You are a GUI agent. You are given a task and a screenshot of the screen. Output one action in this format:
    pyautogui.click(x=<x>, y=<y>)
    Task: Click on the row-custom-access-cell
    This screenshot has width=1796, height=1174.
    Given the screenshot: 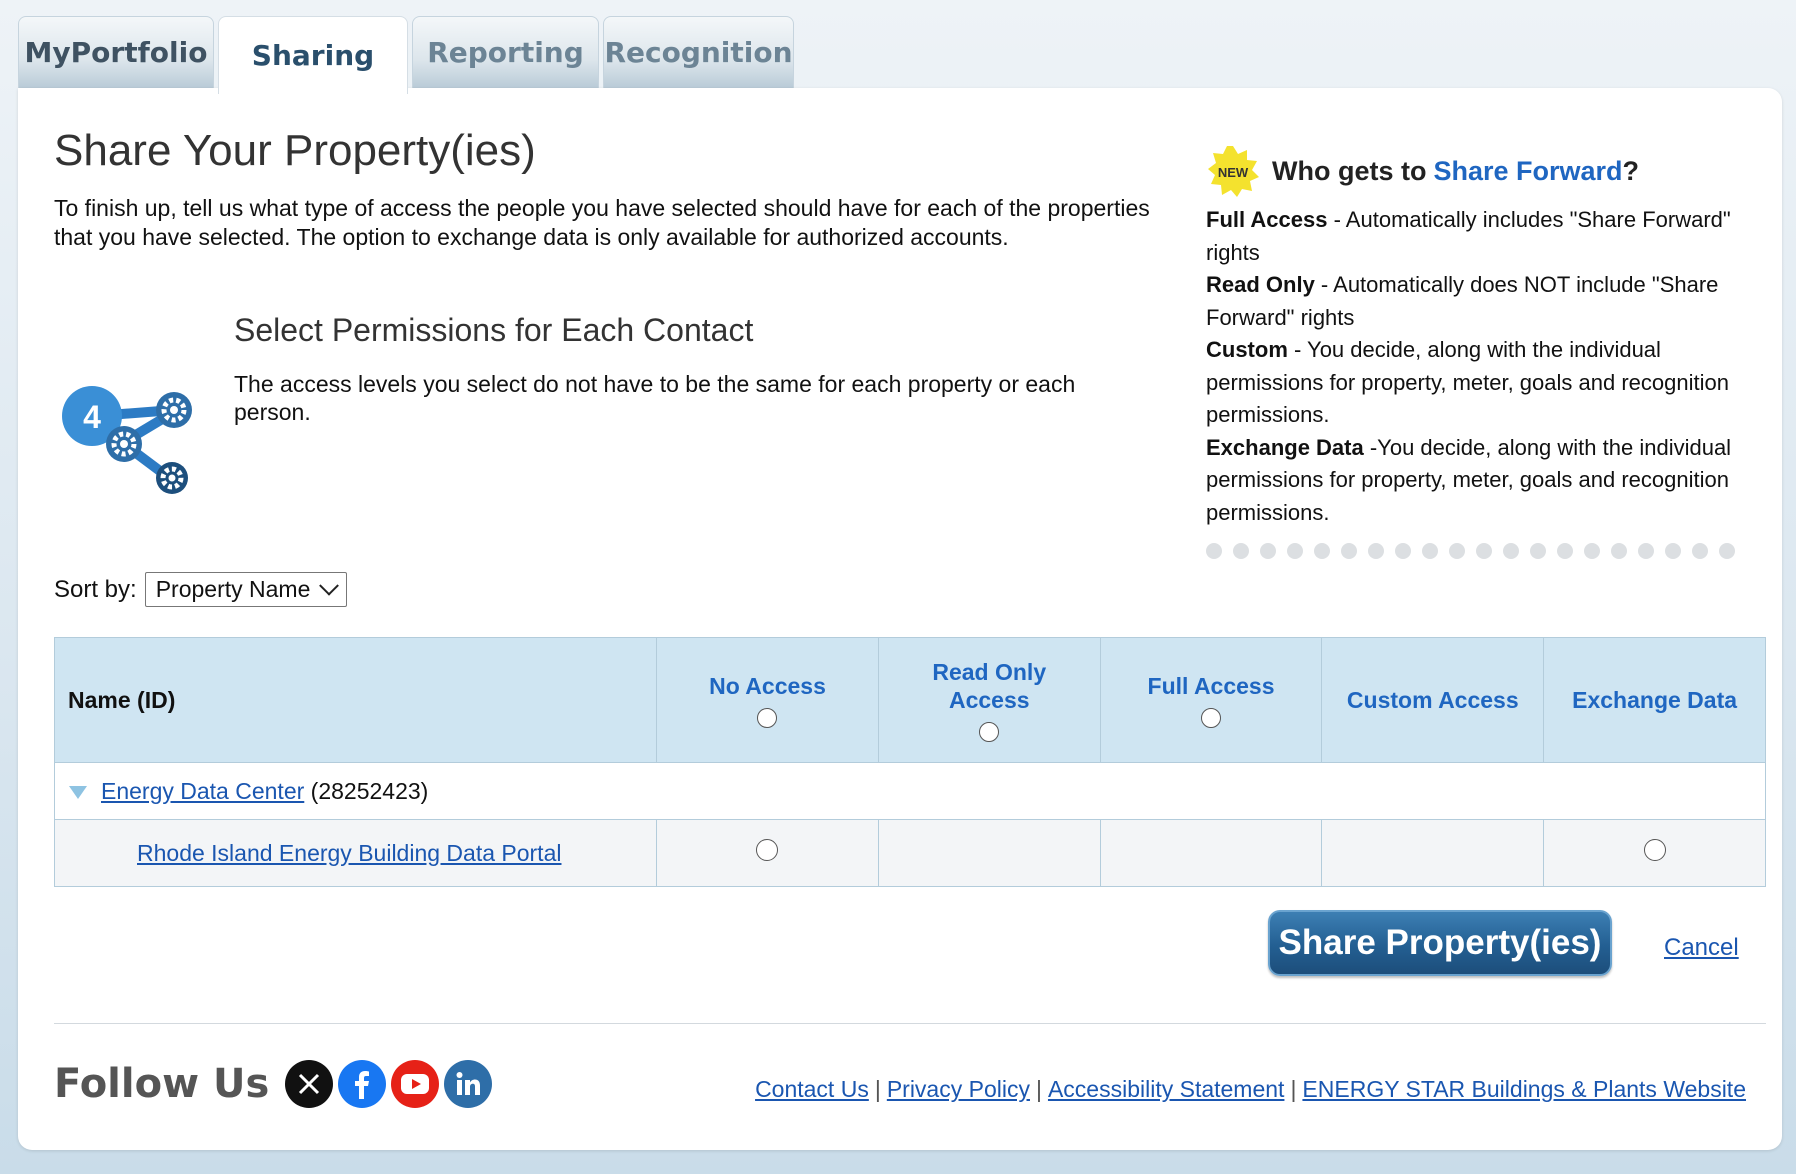 What is the action you would take?
    pyautogui.click(x=1433, y=853)
    